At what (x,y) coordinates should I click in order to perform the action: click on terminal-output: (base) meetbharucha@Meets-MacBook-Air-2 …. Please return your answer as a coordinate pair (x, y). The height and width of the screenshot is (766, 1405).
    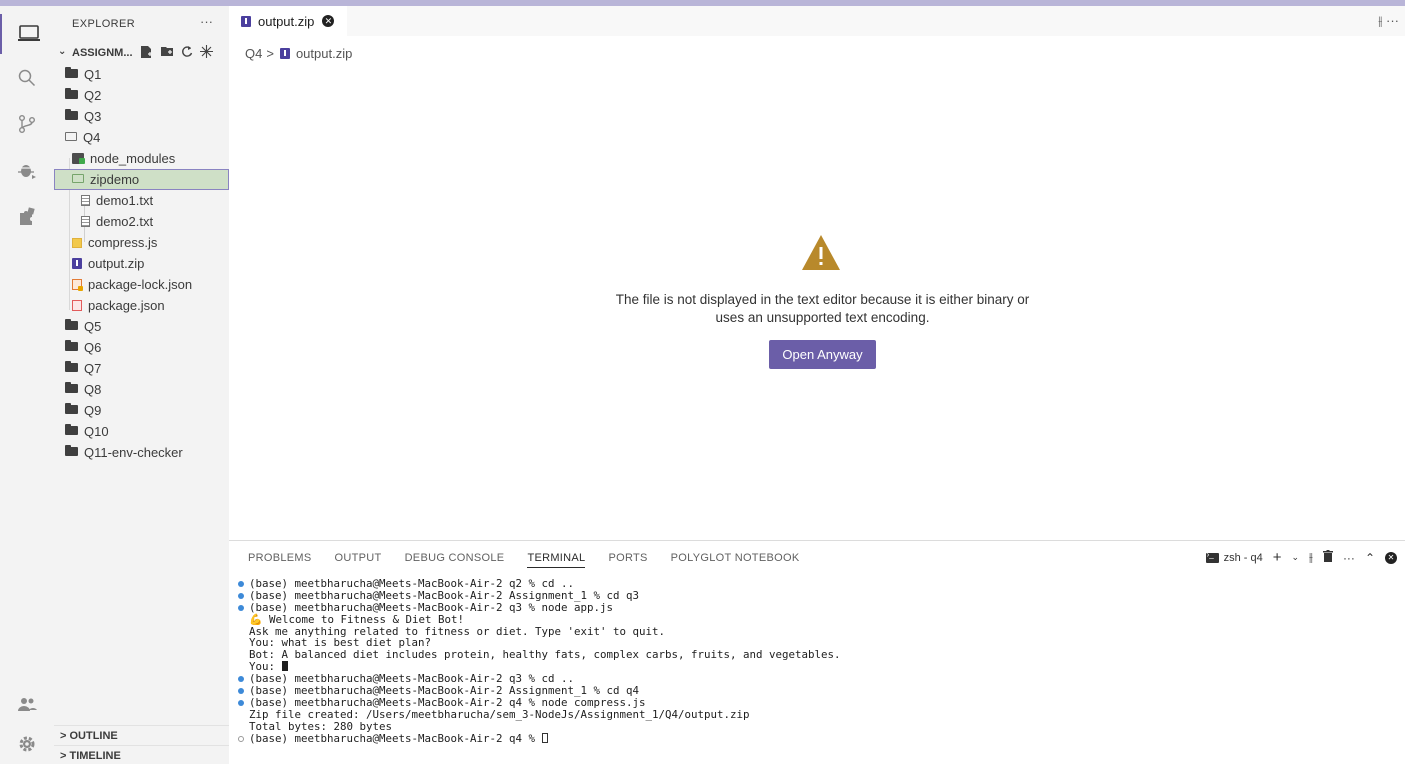
    Looking at the image, I should click on (539, 661).